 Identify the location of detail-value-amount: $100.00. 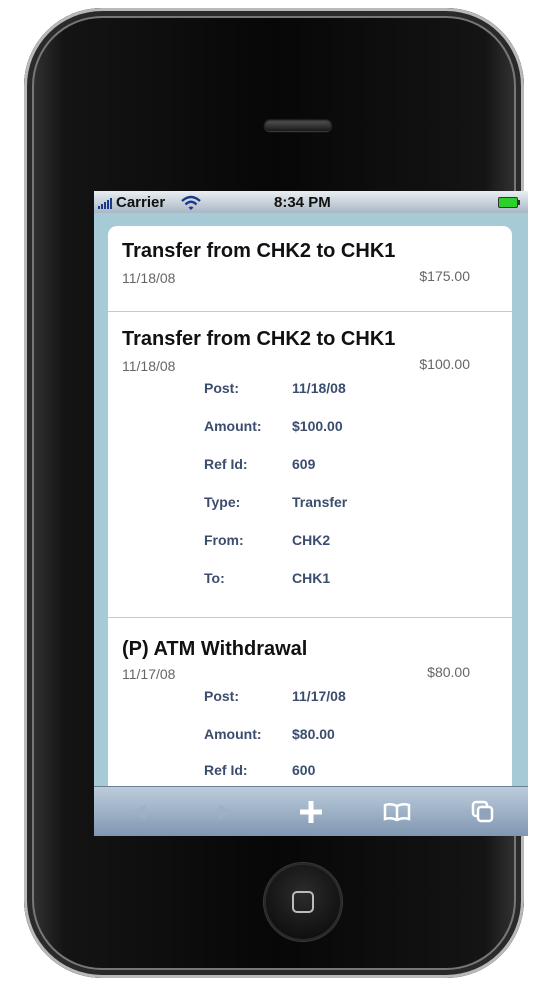
(317, 426).